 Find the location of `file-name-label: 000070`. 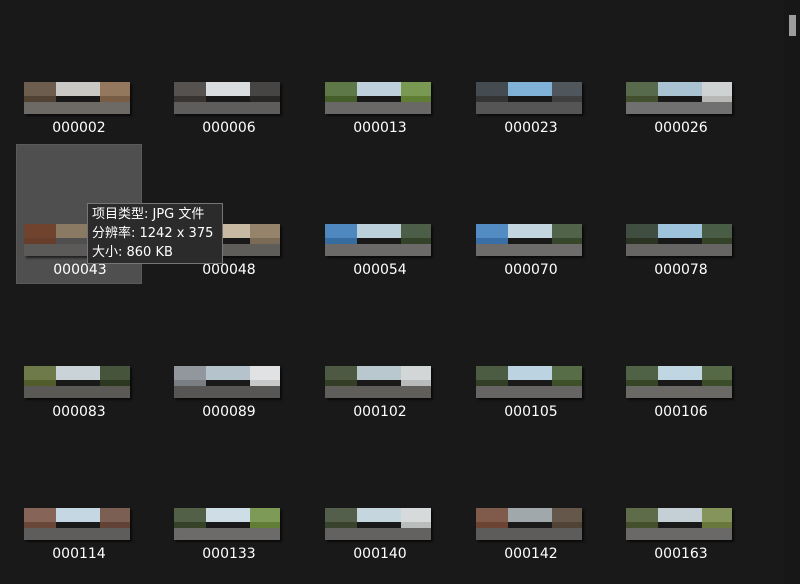

file-name-label: 000070 is located at coordinates (531, 270).